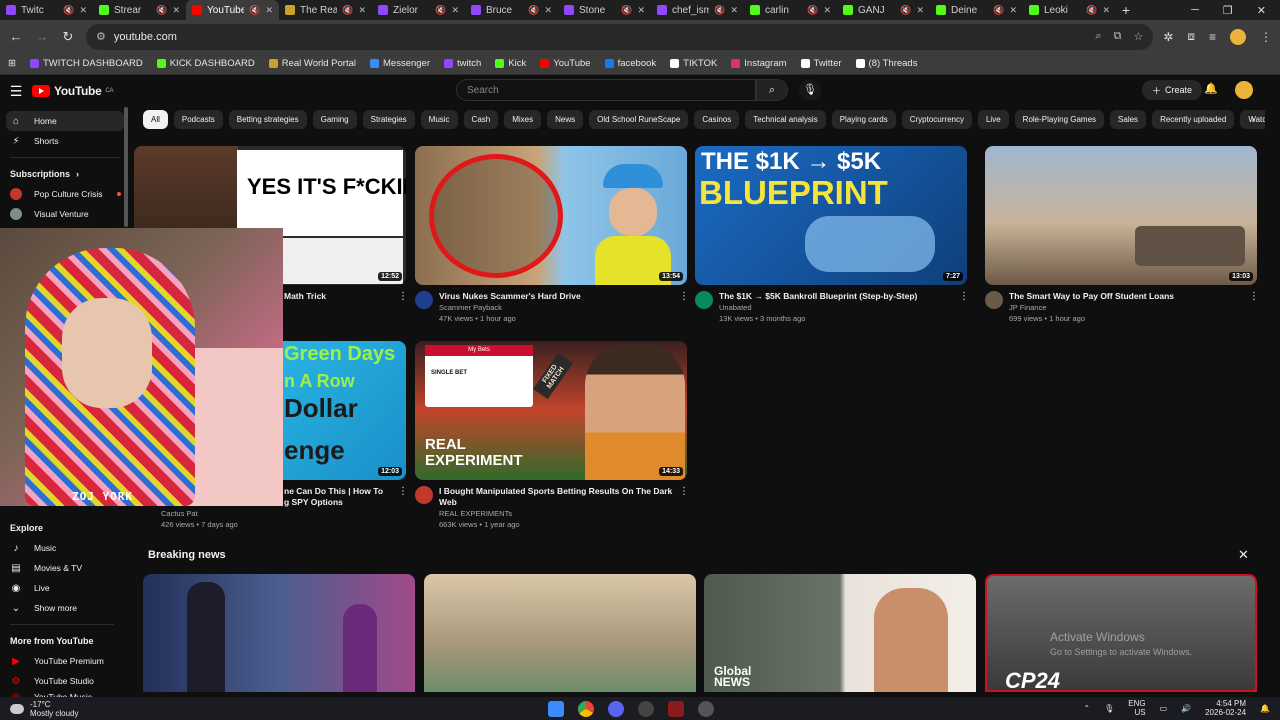 The height and width of the screenshot is (720, 1280). I want to click on guide-menu-icon: ☰, so click(16, 91).